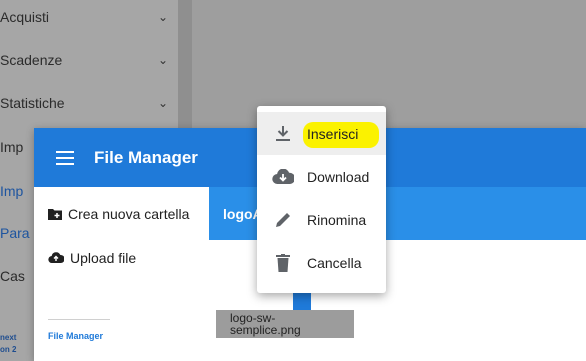 The image size is (586, 361). What do you see at coordinates (338, 176) in the screenshot?
I see `menu-item-label: Download` at bounding box center [338, 176].